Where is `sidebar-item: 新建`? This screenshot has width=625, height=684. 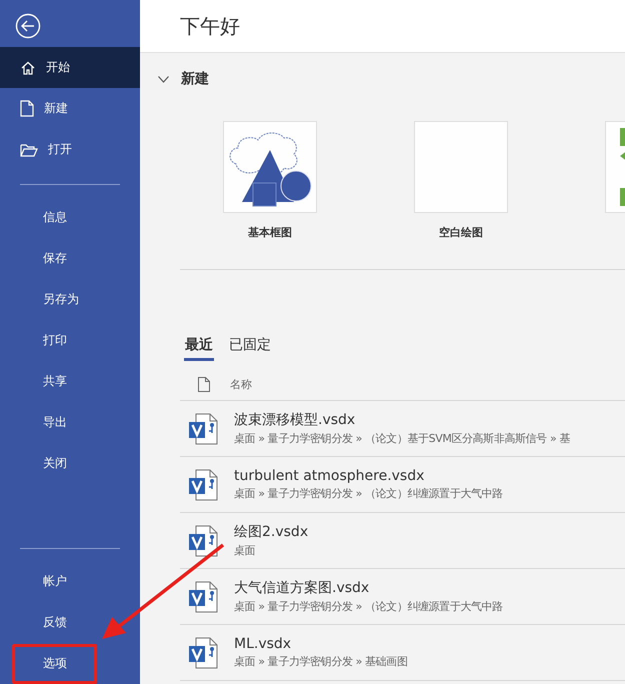
sidebar-item: 新建 is located at coordinates (70, 108).